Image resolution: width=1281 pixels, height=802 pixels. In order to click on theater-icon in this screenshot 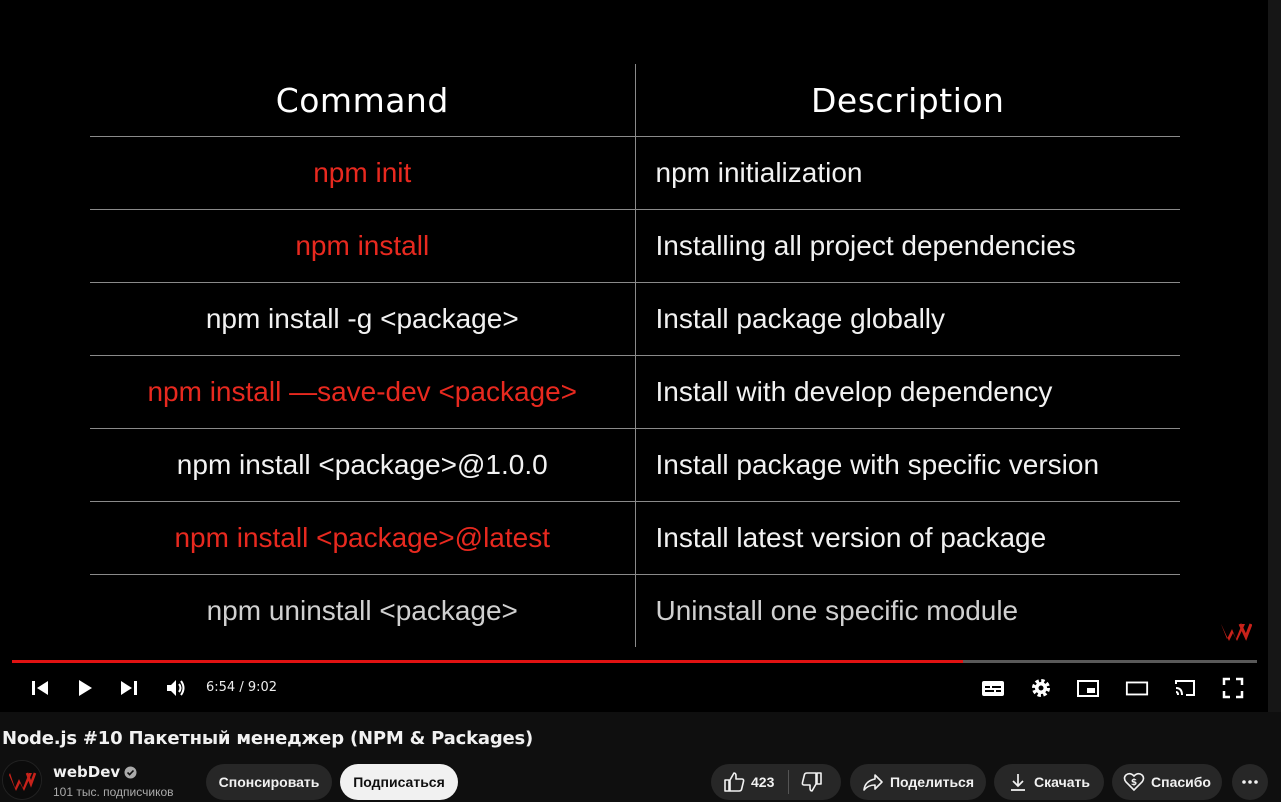, I will do `click(1137, 688)`.